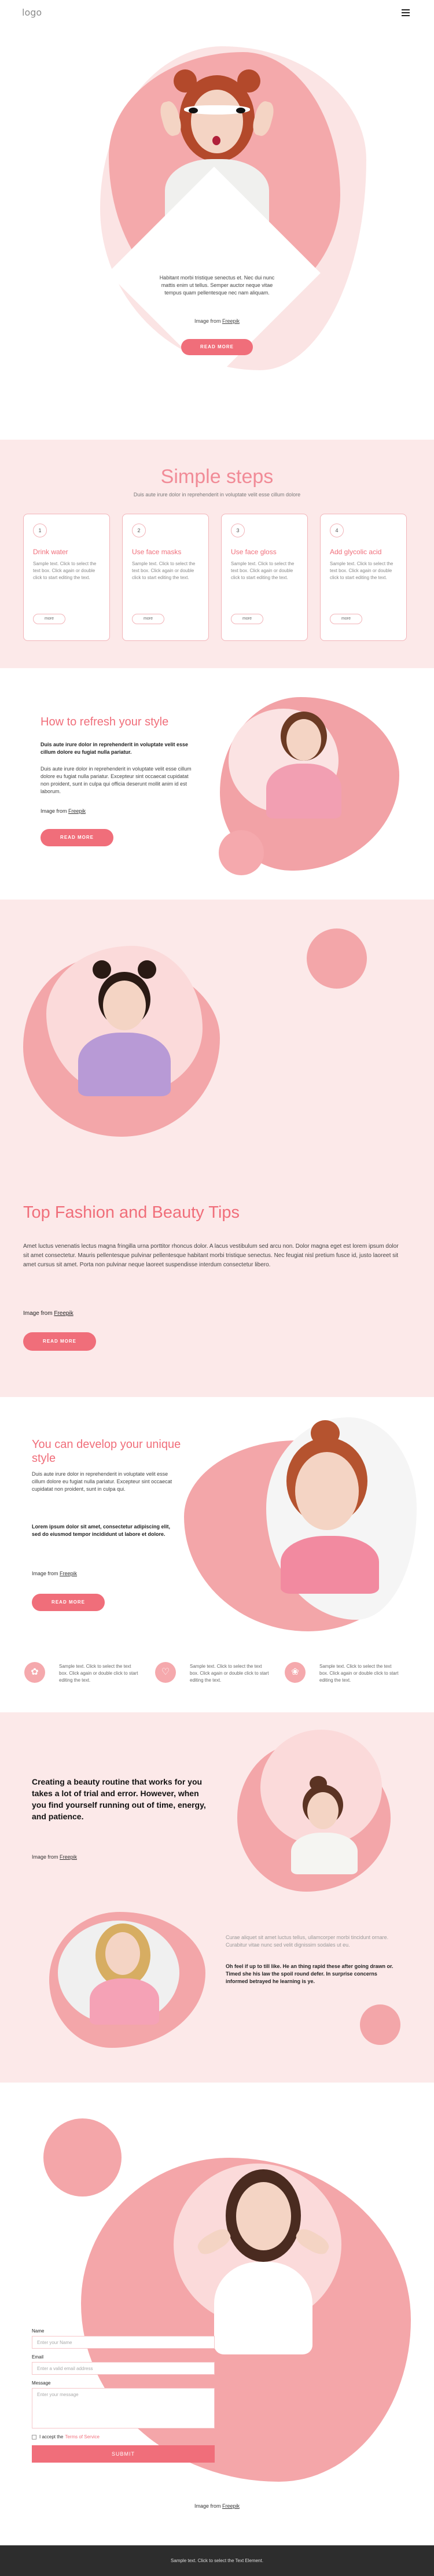  I want to click on refresh-woman-image, so click(304, 766).